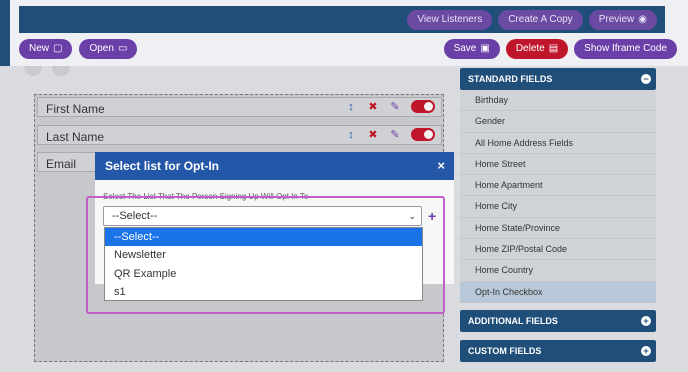 This screenshot has width=688, height=372. Describe the element at coordinates (239, 107) in the screenshot. I see `form-field-row: First Name ↕ ✖ ✎` at that location.